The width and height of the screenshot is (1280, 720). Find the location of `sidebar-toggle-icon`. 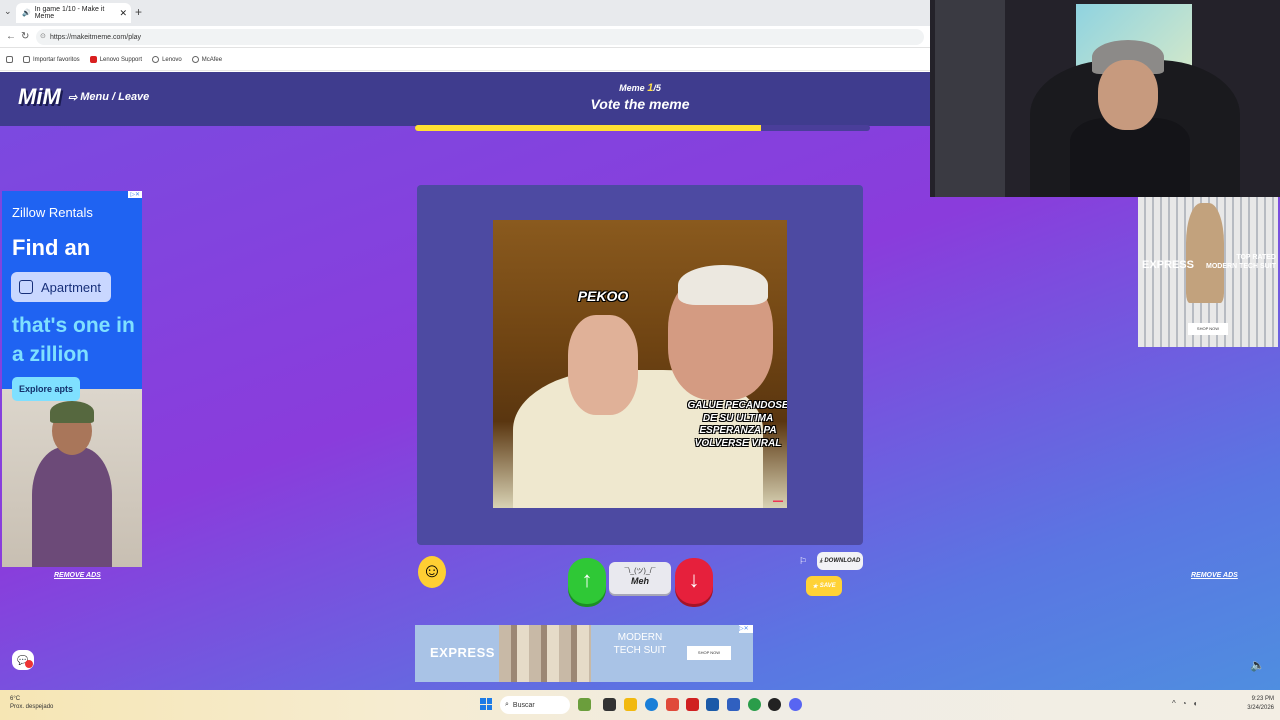

sidebar-toggle-icon is located at coordinates (9, 59).